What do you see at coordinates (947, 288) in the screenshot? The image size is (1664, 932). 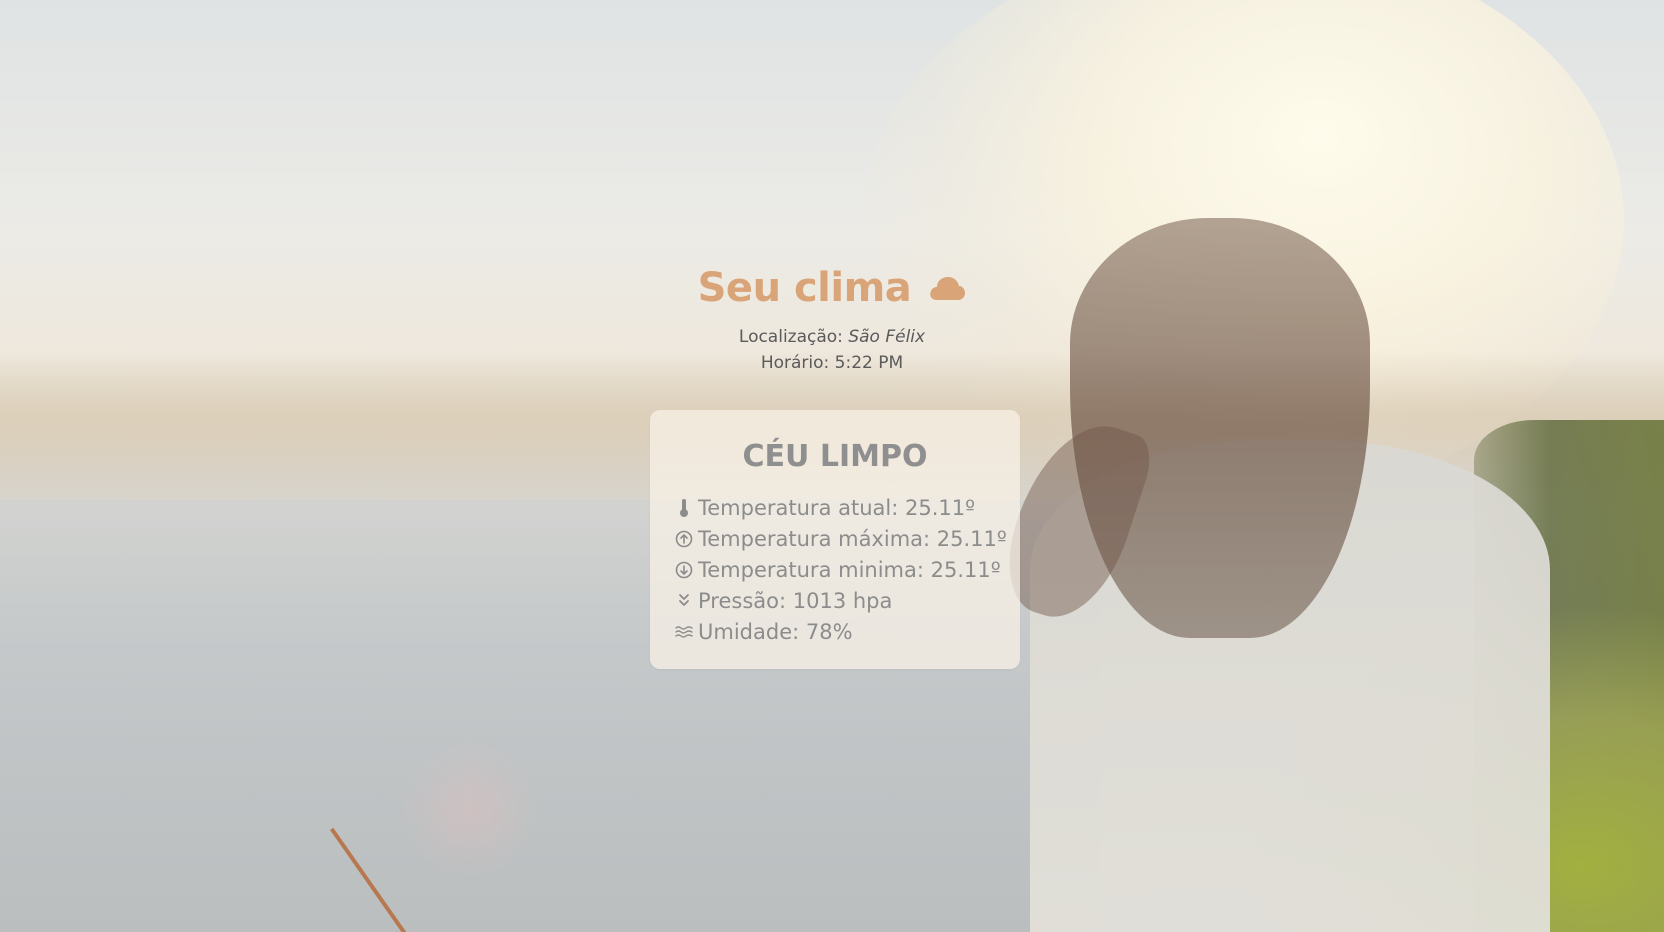 I see `cloud-icon` at bounding box center [947, 288].